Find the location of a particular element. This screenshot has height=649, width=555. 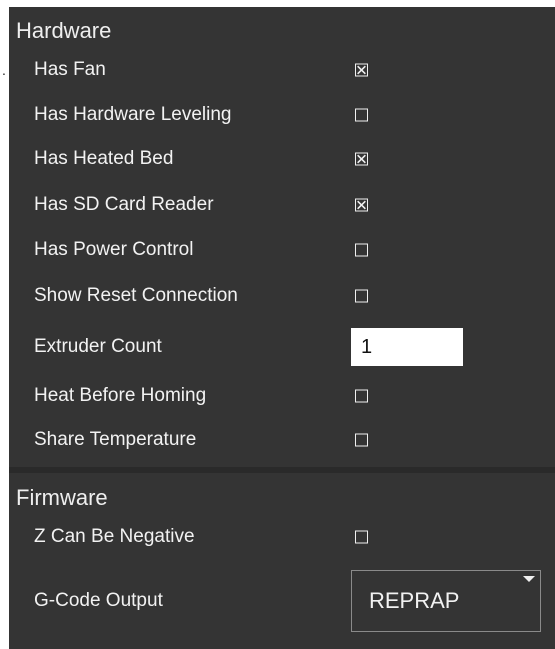

has-sd-card-reader-checkbox is located at coordinates (361, 205).